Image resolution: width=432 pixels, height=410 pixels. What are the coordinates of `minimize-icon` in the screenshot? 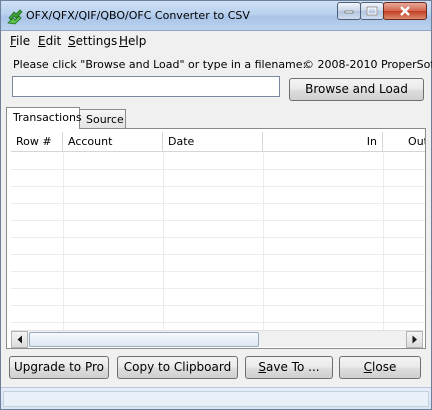 It's located at (349, 12).